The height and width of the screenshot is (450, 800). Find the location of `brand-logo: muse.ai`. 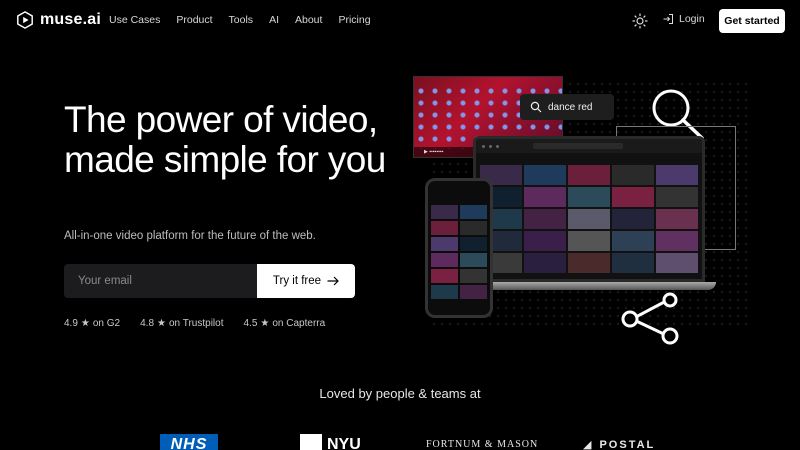

brand-logo: muse.ai is located at coordinates (58, 20).